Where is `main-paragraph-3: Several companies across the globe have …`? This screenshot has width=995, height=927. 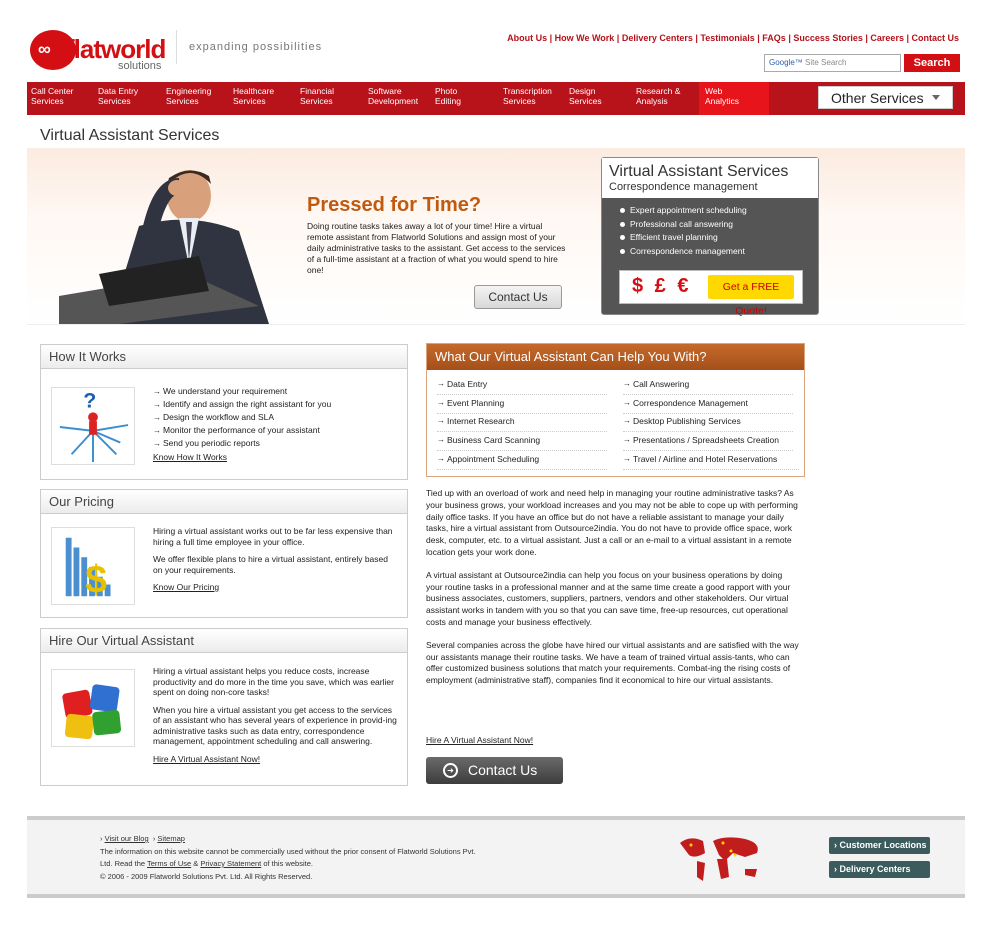
main-paragraph-3: Several companies across the globe have … is located at coordinates (612, 662).